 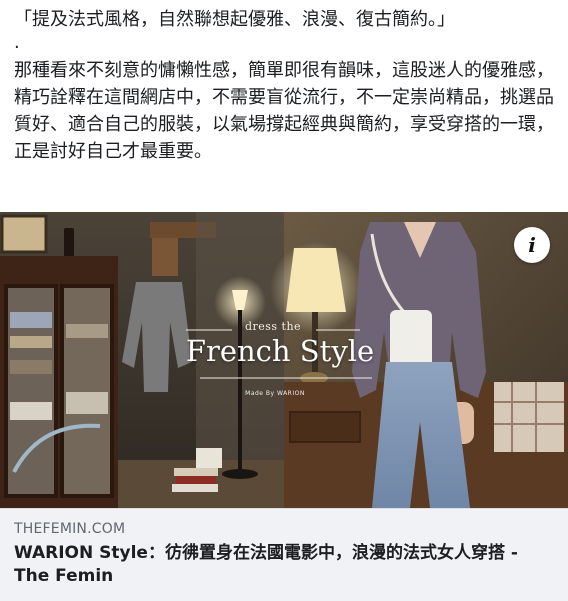 I want to click on post-quote: 「提及法式風格，自然聯想起優雅、浪漫、復古簡約。」, so click(x=234, y=19).